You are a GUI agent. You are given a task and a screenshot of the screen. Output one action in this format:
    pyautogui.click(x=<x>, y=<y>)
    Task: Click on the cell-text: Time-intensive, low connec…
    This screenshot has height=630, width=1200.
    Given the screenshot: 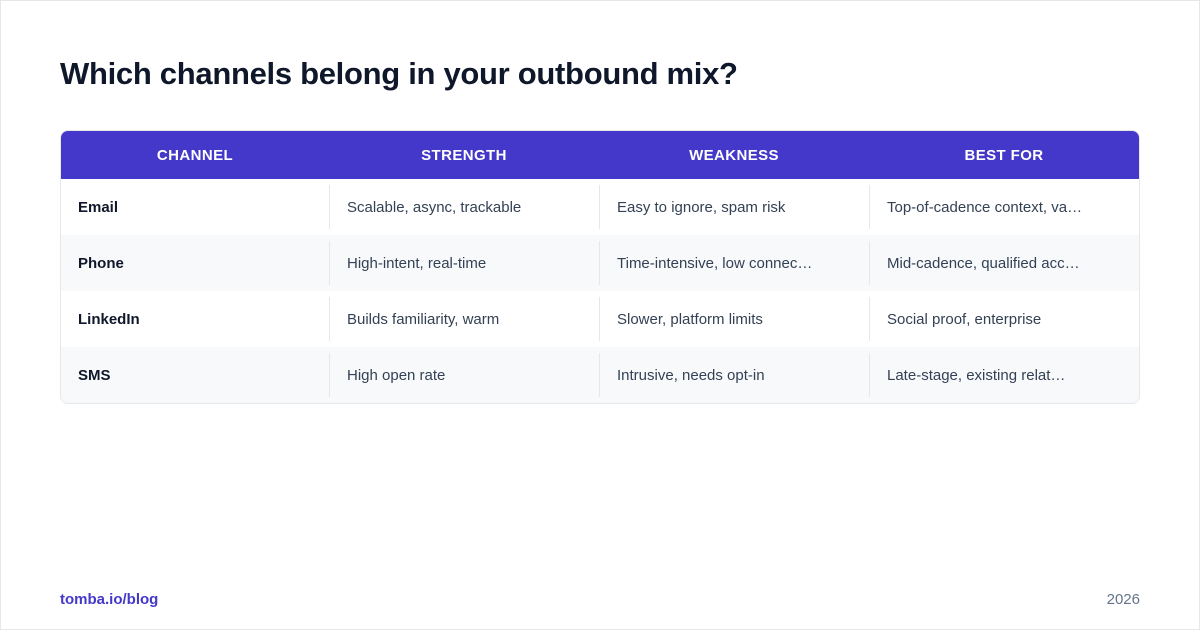 What is the action you would take?
    pyautogui.click(x=715, y=263)
    